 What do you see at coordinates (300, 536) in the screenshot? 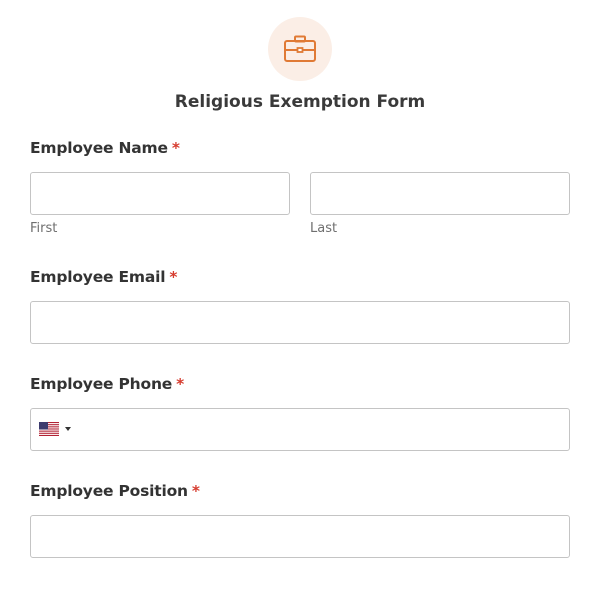
I see `position-input` at bounding box center [300, 536].